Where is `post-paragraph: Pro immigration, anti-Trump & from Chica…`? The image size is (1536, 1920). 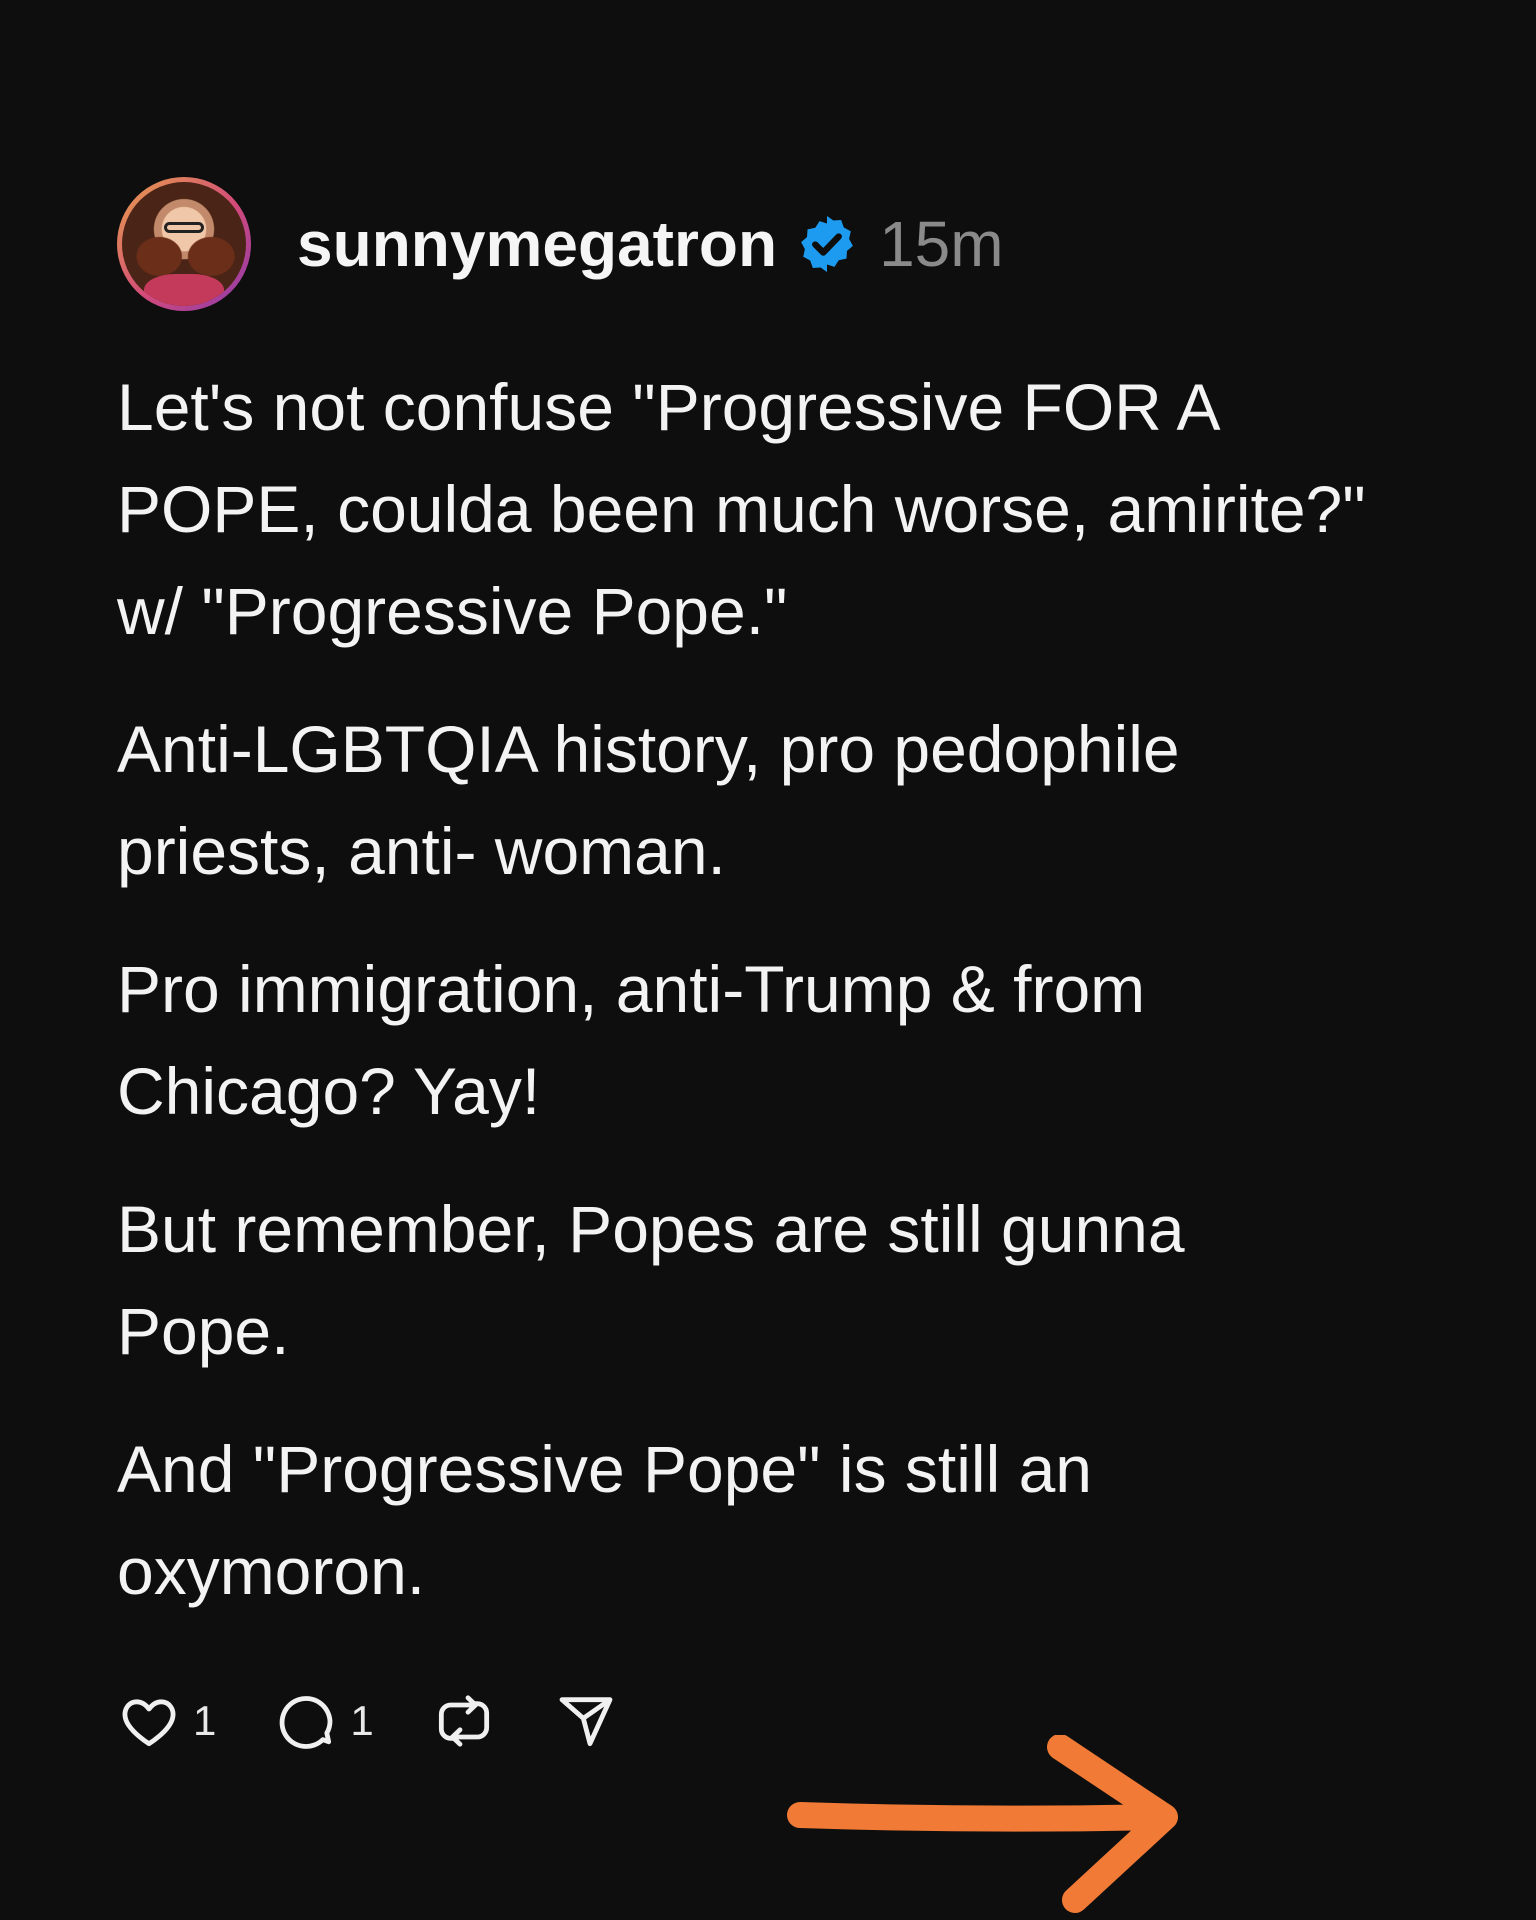
post-paragraph: Pro immigration, anti-Trump & from Chica… is located at coordinates (631, 1040).